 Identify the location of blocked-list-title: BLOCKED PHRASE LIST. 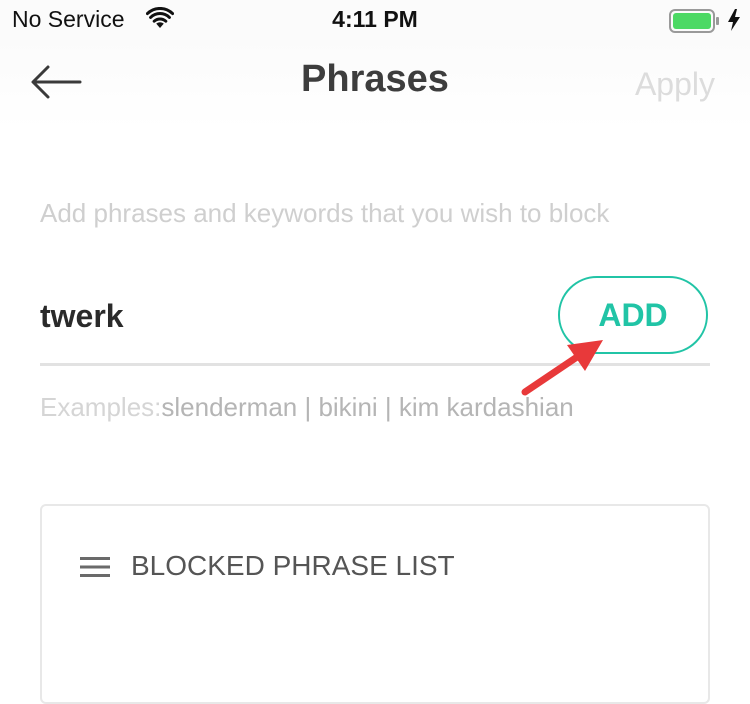
(293, 565).